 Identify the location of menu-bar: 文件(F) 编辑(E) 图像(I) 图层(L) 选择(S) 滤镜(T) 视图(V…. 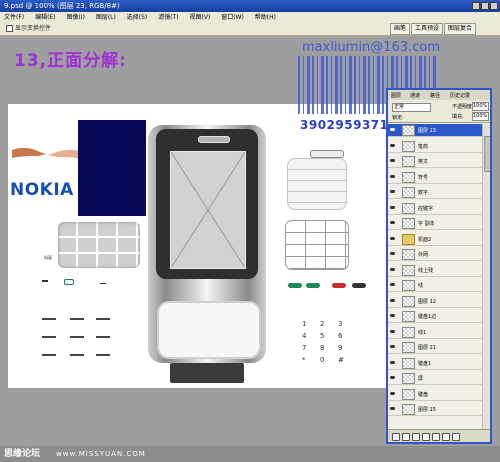
(250, 17).